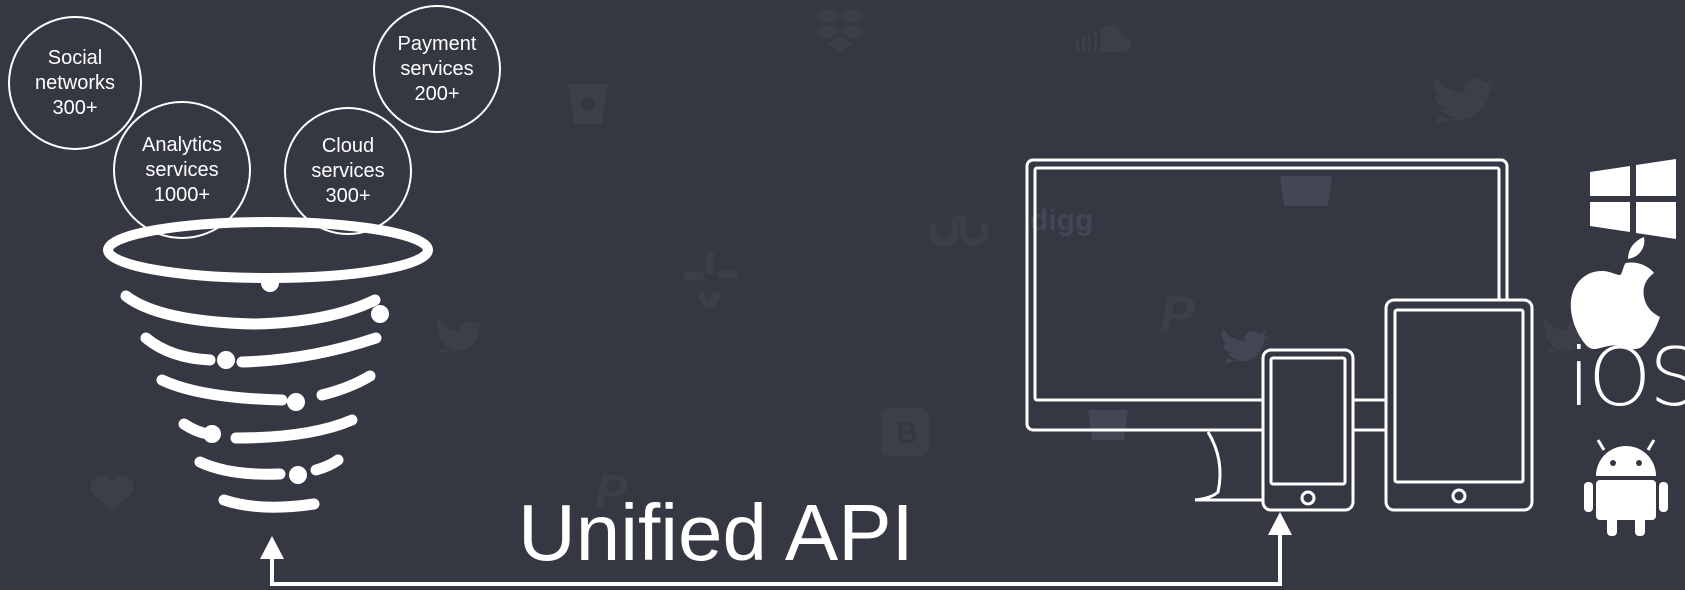 This screenshot has height=590, width=1685. What do you see at coordinates (268, 250) in the screenshot?
I see `funnel-rim` at bounding box center [268, 250].